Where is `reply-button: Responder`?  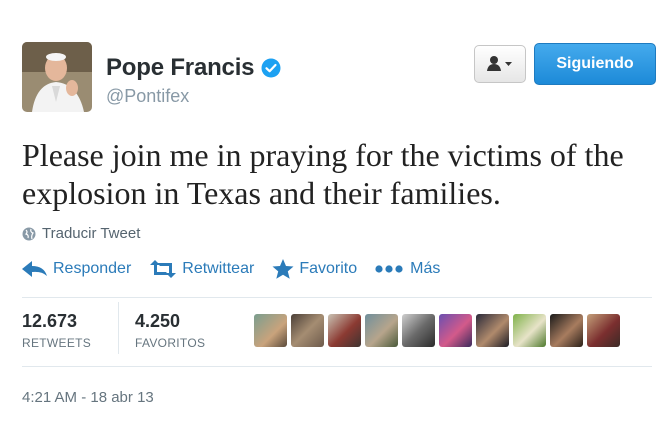 reply-button: Responder is located at coordinates (76, 269).